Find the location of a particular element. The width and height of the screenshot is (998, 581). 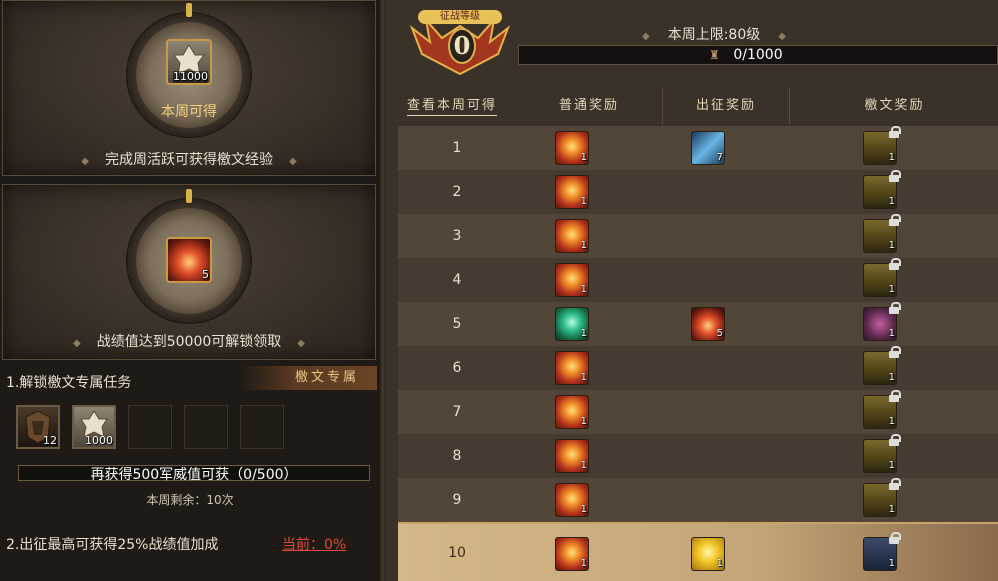

slot-qty: 1000 is located at coordinates (99, 440).